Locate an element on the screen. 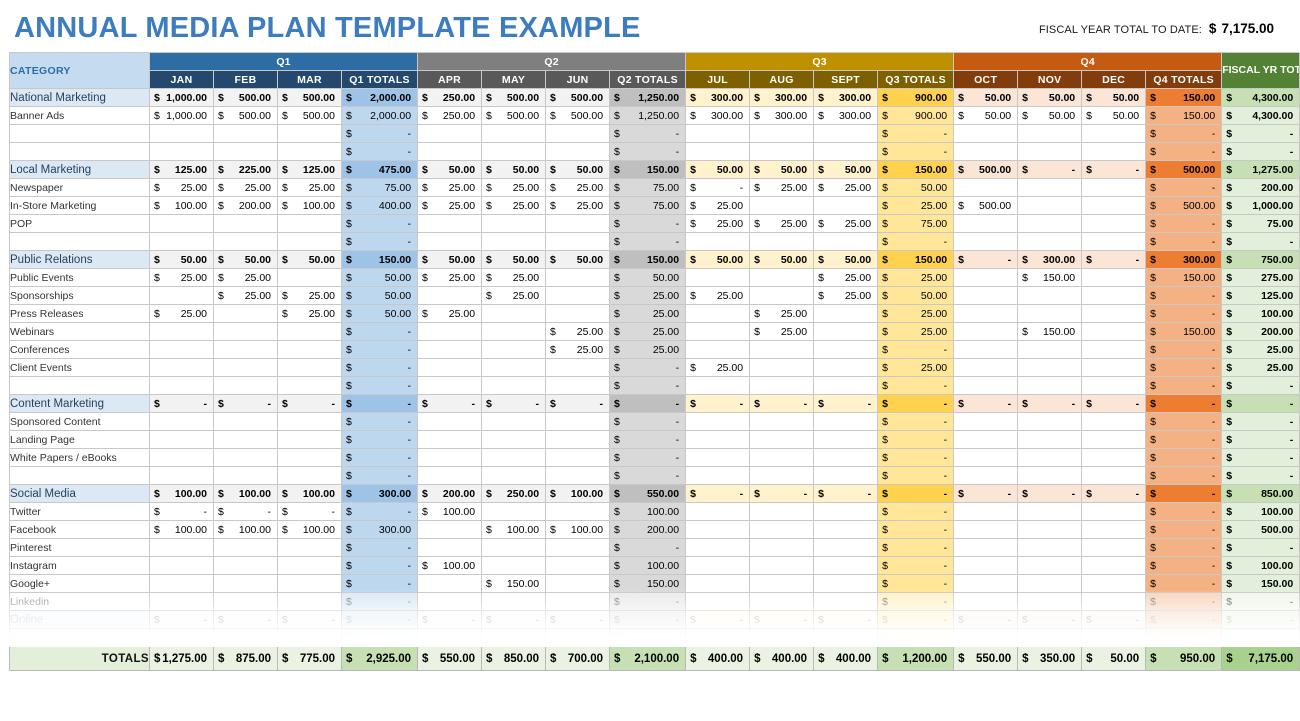  cell-q3-month-3: $25.00 is located at coordinates (846, 223).